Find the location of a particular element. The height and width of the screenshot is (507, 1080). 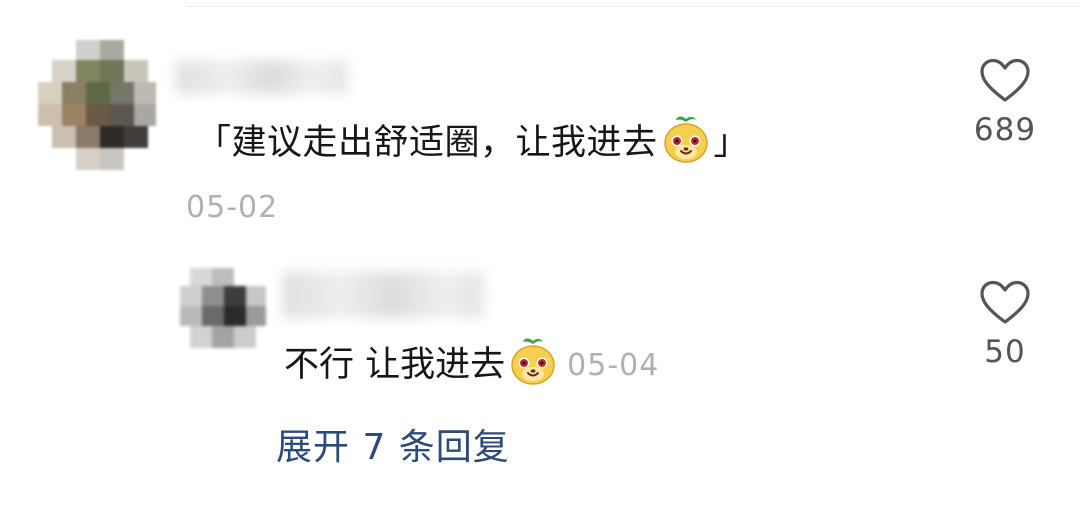

comment-text-close: 」 is located at coordinates (731, 143).